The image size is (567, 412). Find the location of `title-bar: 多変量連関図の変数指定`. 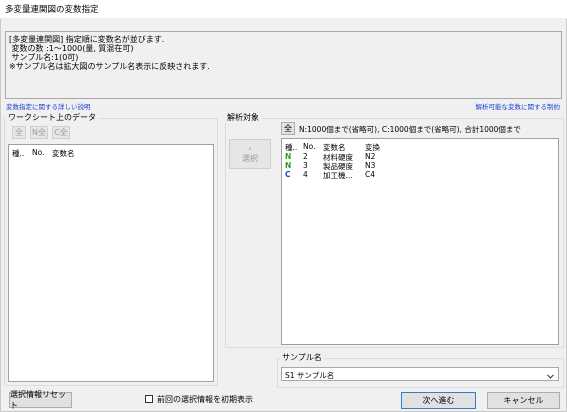

title-bar: 多変量連関図の変数指定 is located at coordinates (283, 9).